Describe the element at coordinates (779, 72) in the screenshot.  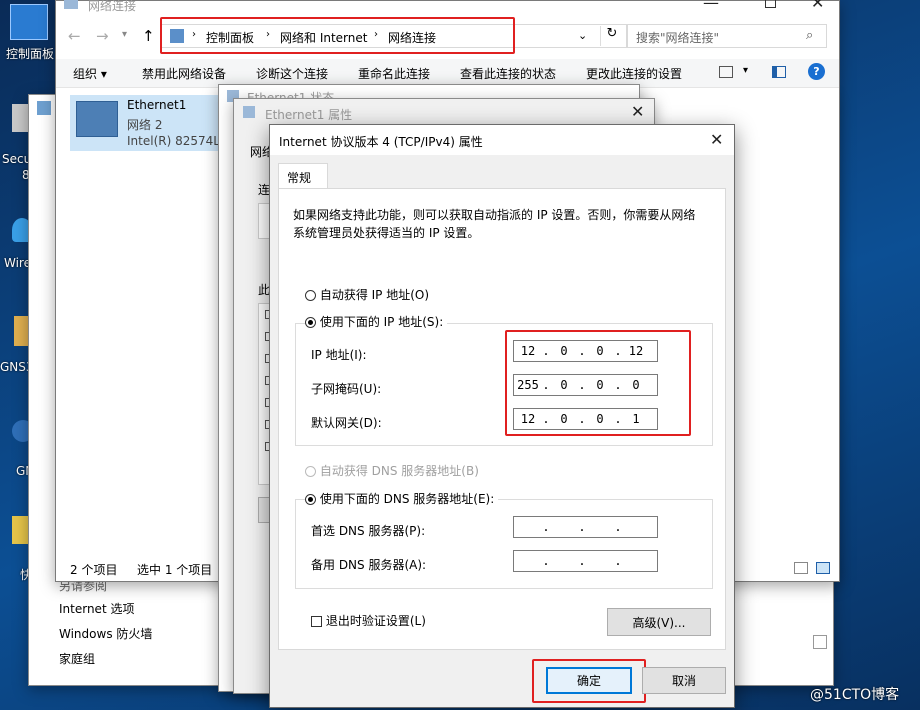
I see `preview-pane-icon` at that location.